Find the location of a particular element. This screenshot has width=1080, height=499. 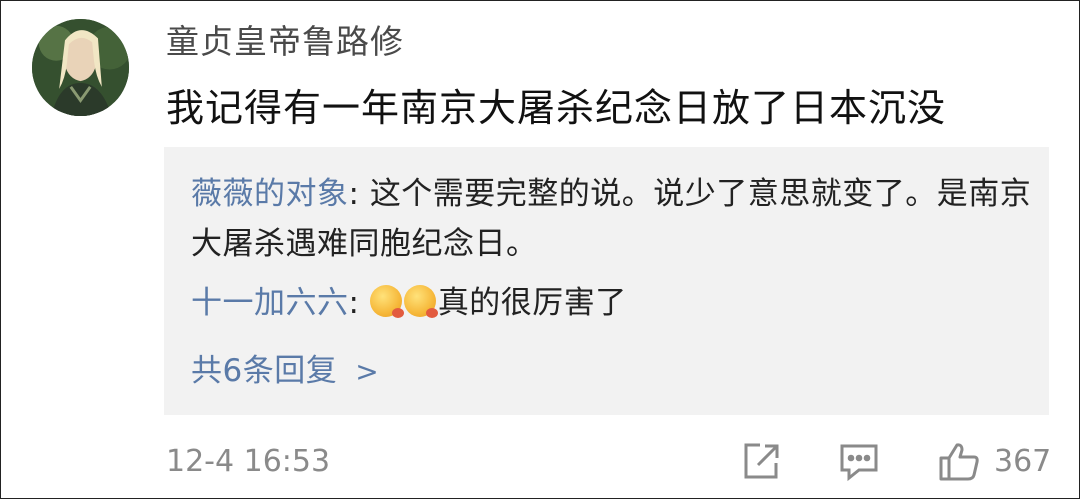

reply-text: 真的很厉害了 is located at coordinates (532, 303).